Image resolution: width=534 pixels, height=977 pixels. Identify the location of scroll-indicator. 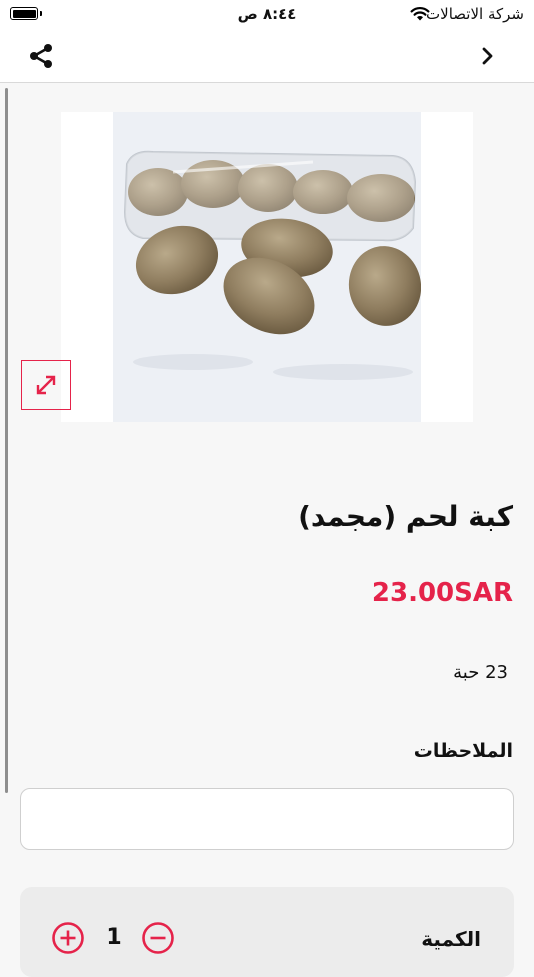
(6, 440).